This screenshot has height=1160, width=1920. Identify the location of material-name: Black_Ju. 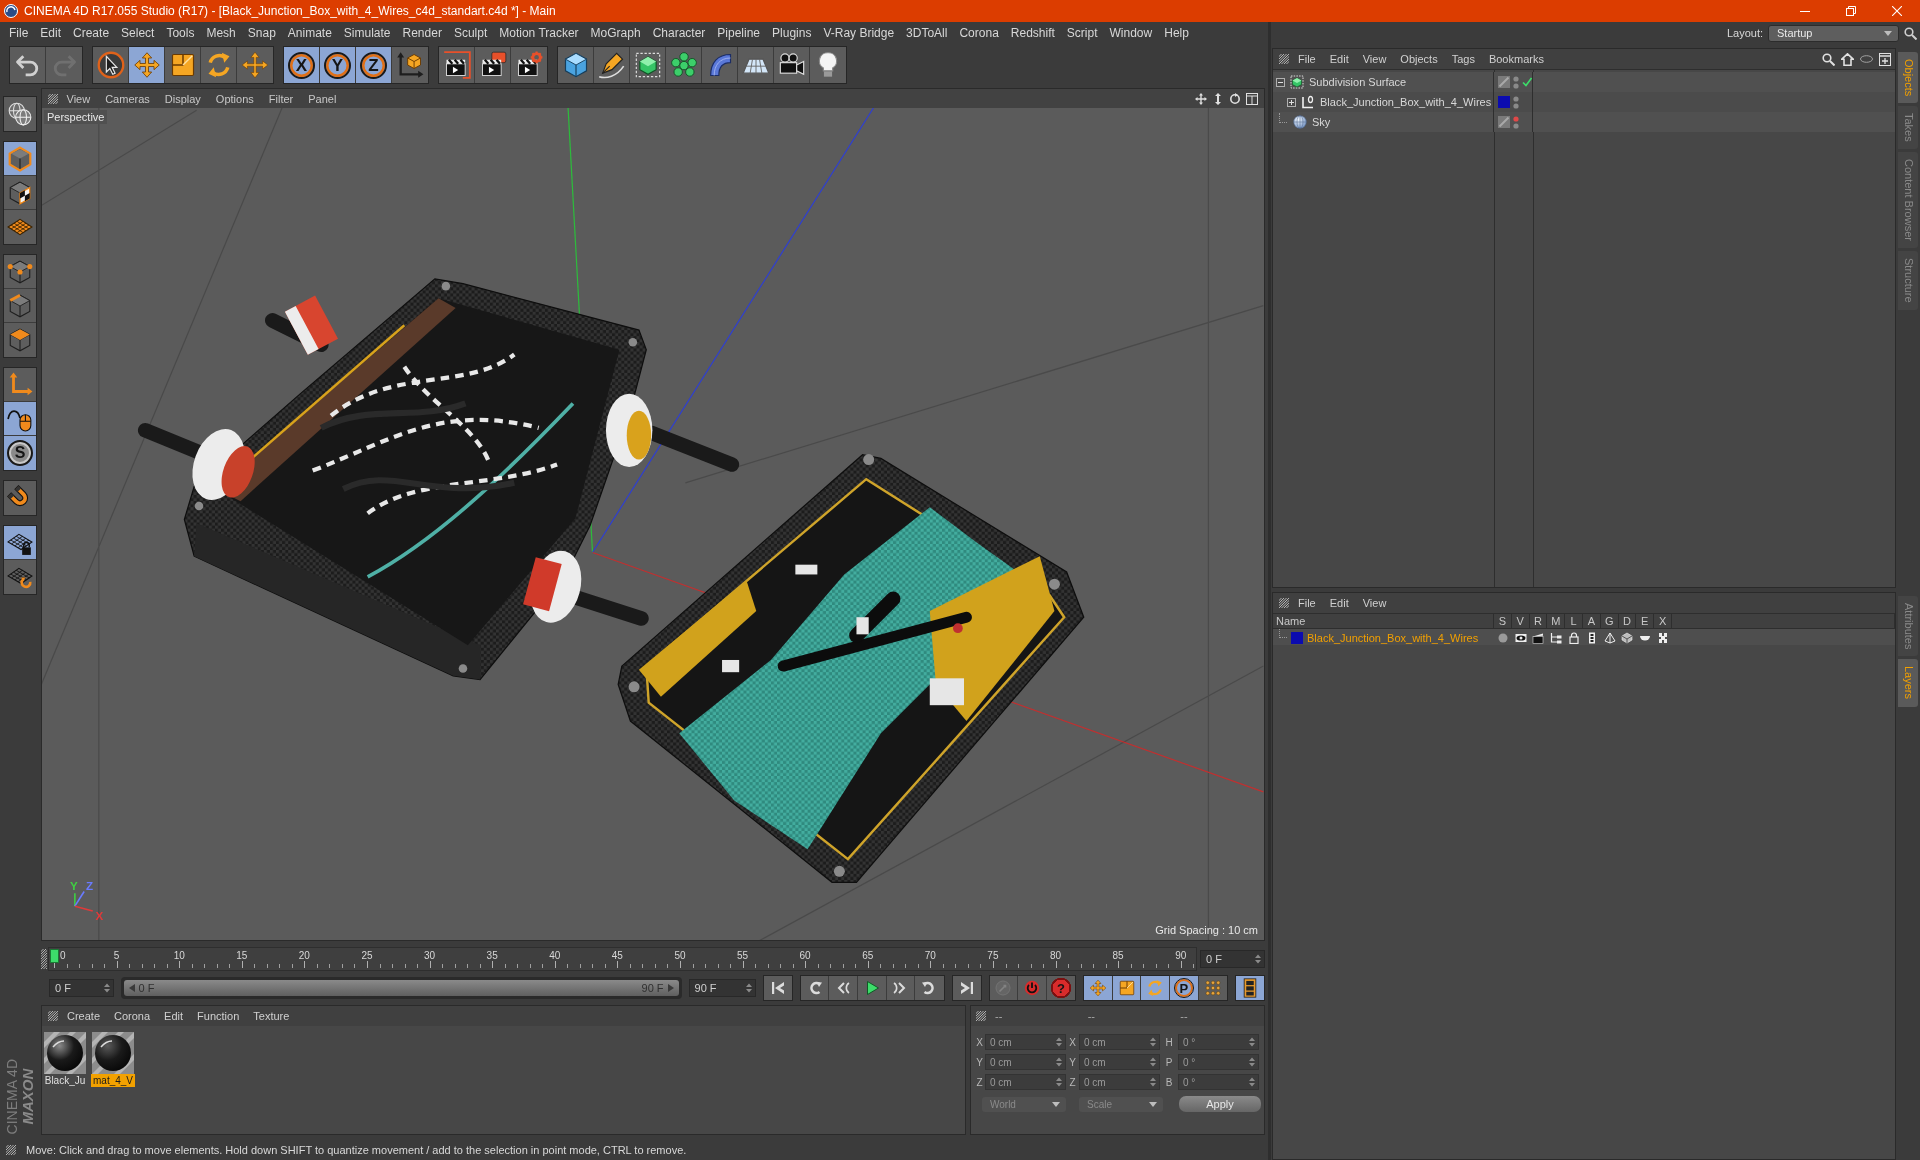
(65, 1080).